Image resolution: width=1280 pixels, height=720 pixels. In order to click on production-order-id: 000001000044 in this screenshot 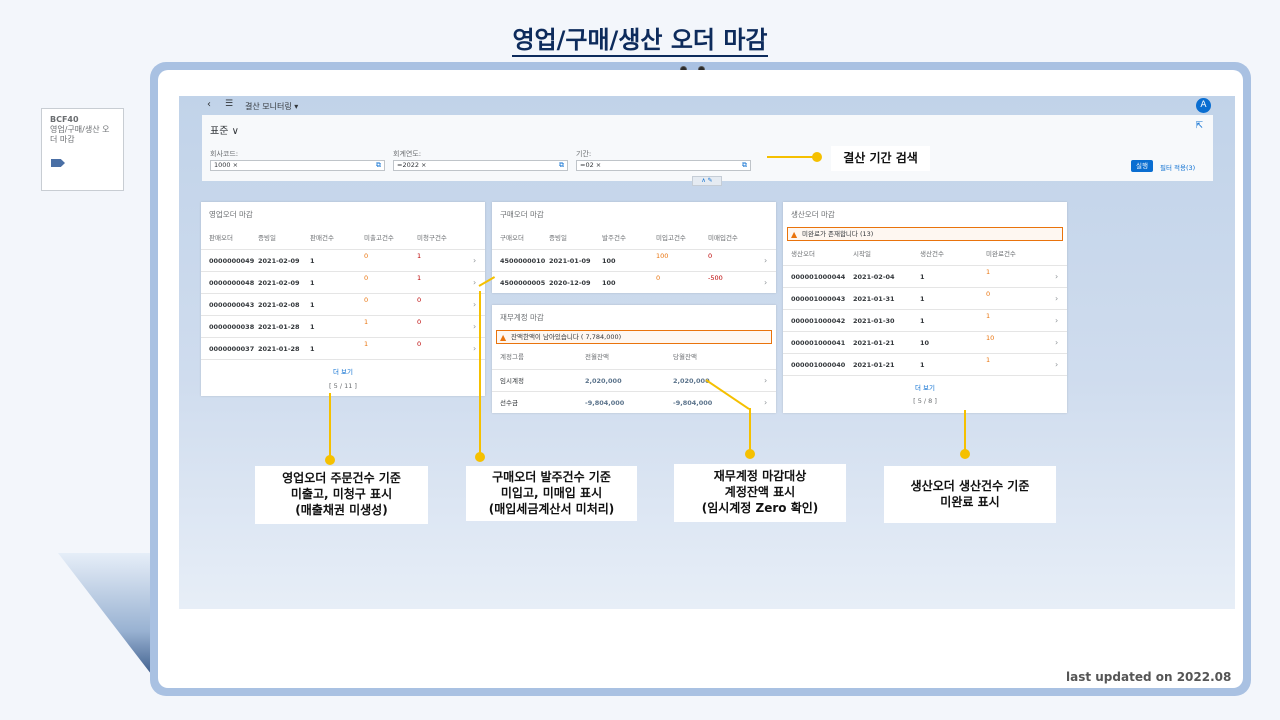, I will do `click(818, 277)`.